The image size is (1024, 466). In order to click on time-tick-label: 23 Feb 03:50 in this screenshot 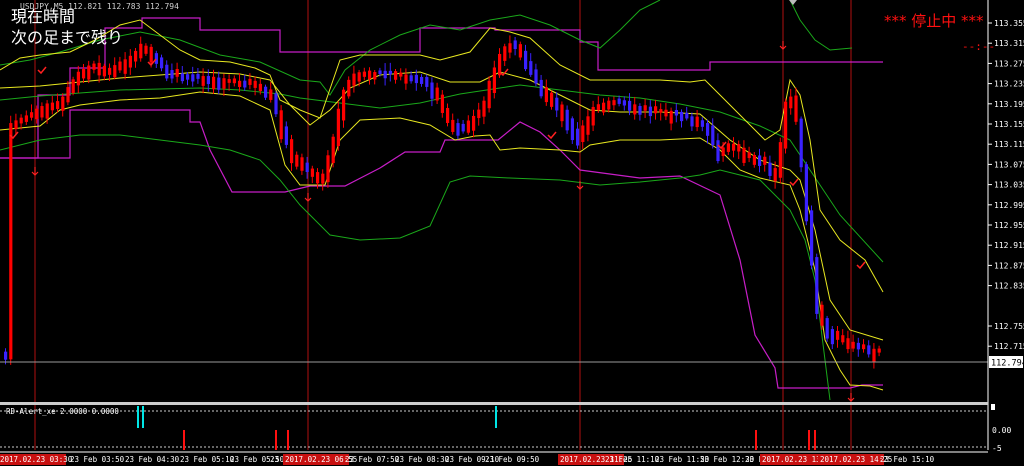, I will do `click(97, 459)`.